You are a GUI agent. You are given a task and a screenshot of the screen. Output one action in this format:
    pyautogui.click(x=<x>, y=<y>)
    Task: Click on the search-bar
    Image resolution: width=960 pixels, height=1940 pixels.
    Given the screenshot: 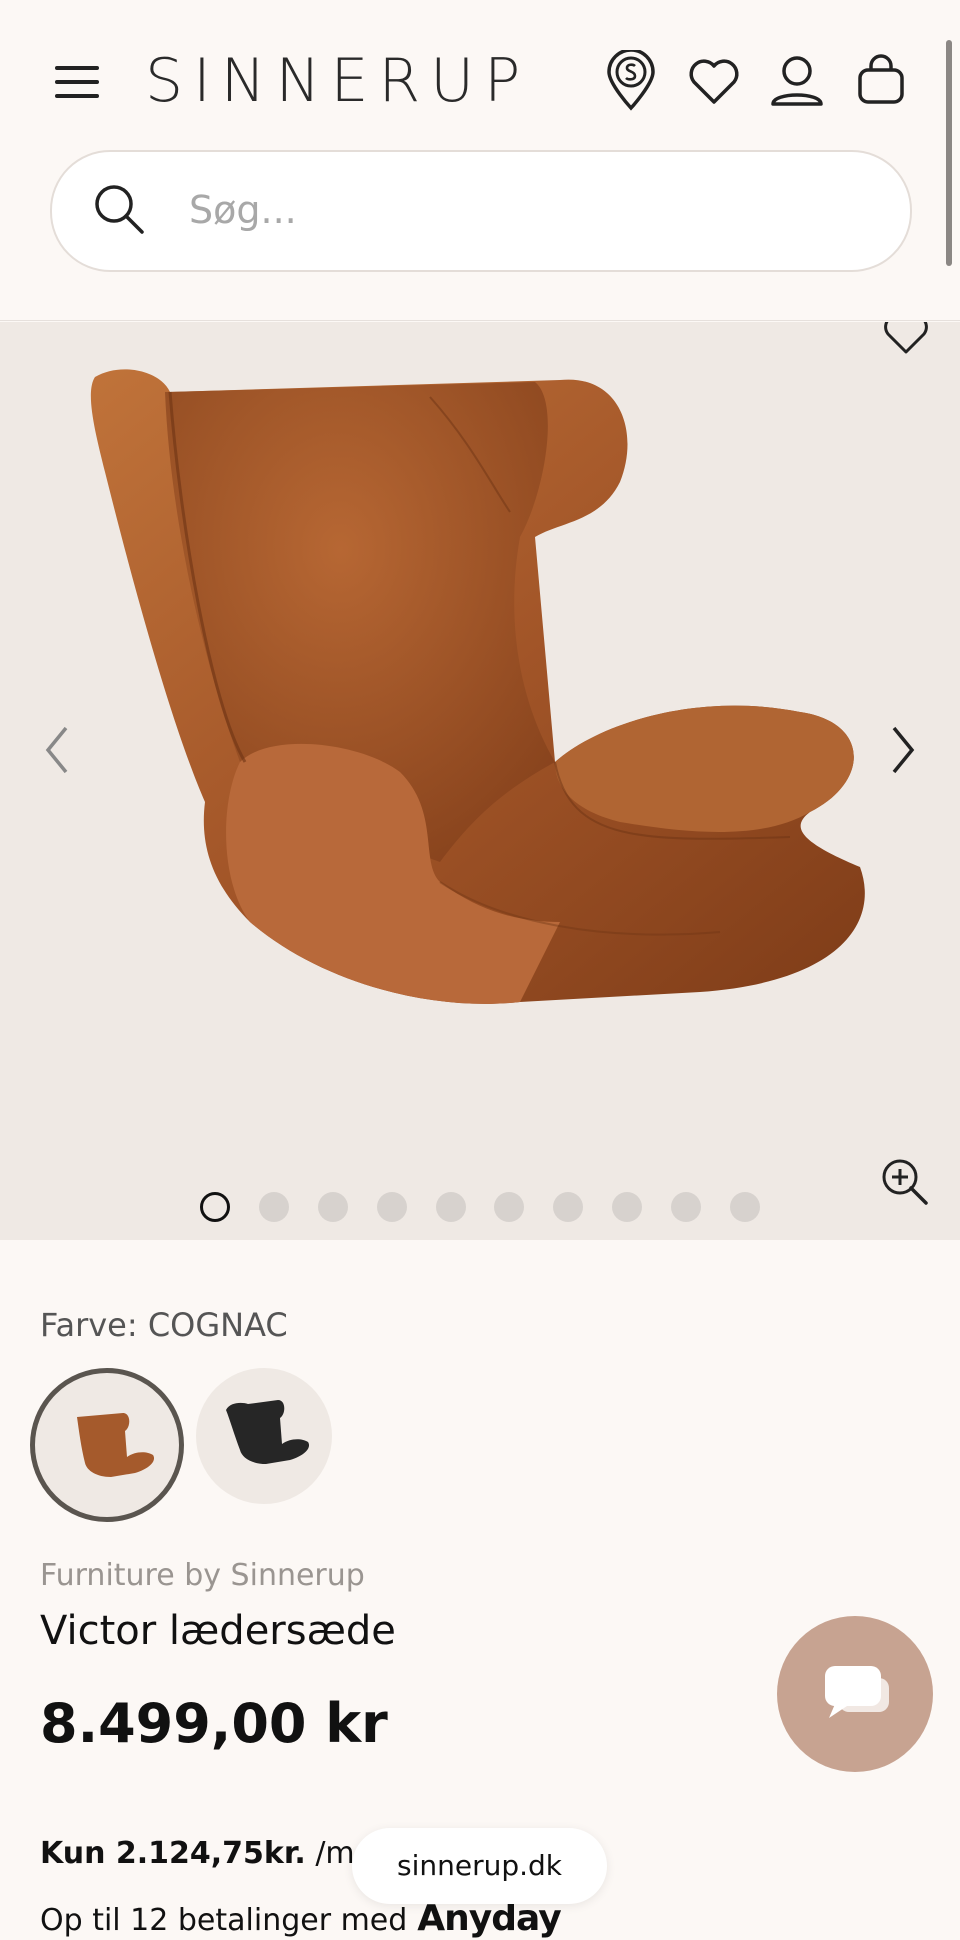 What is the action you would take?
    pyautogui.click(x=481, y=211)
    